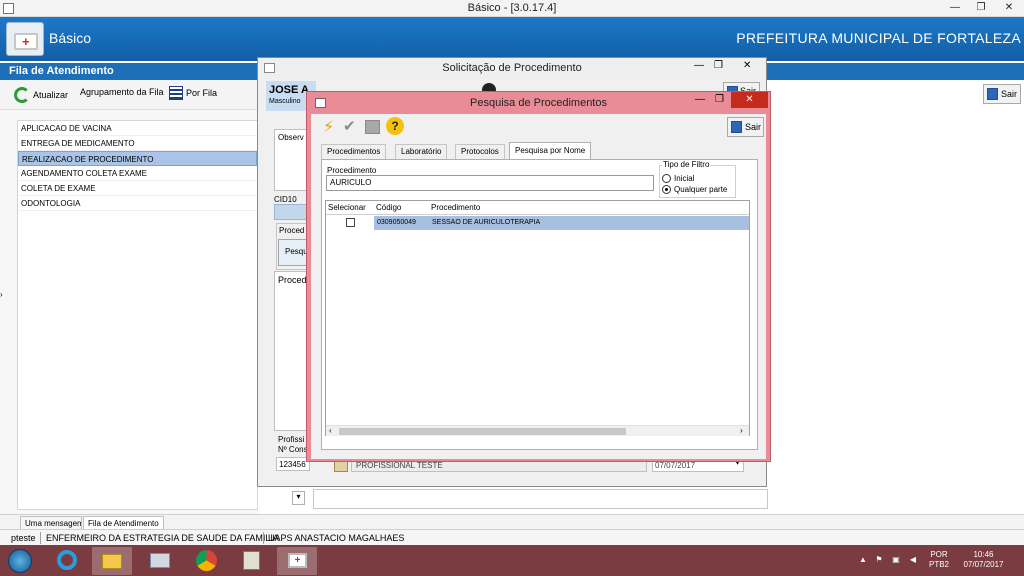 The width and height of the screenshot is (1024, 576). What do you see at coordinates (51, 523) in the screenshot?
I see `tab-mensagem: Uma mensagem` at bounding box center [51, 523].